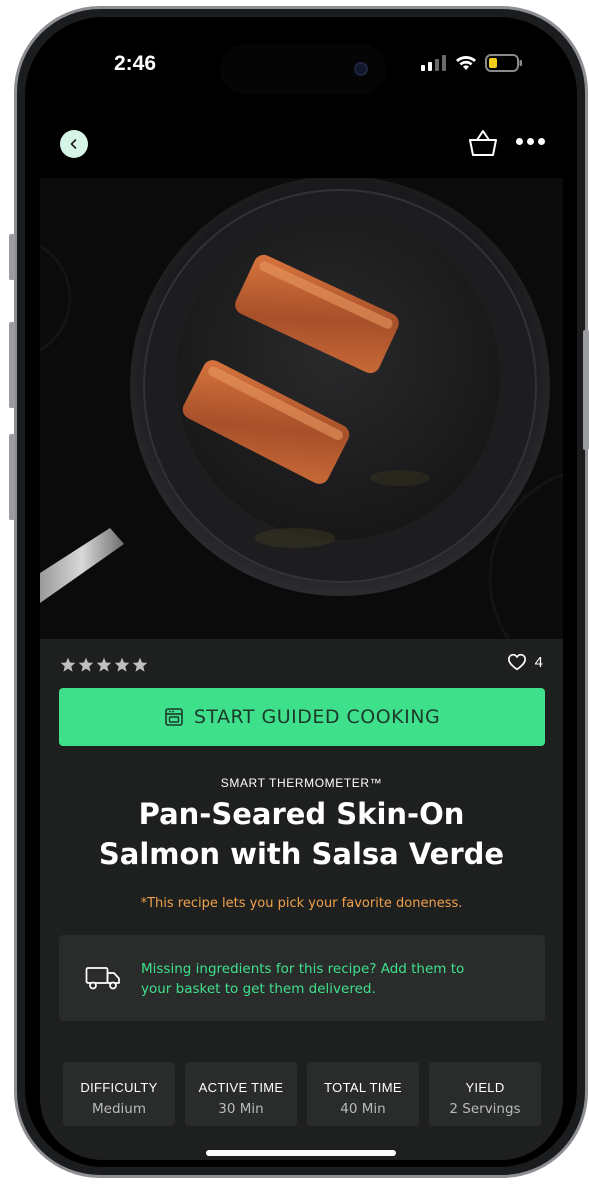  Describe the element at coordinates (538, 662) in the screenshot. I see `favorite-count: 4` at that location.